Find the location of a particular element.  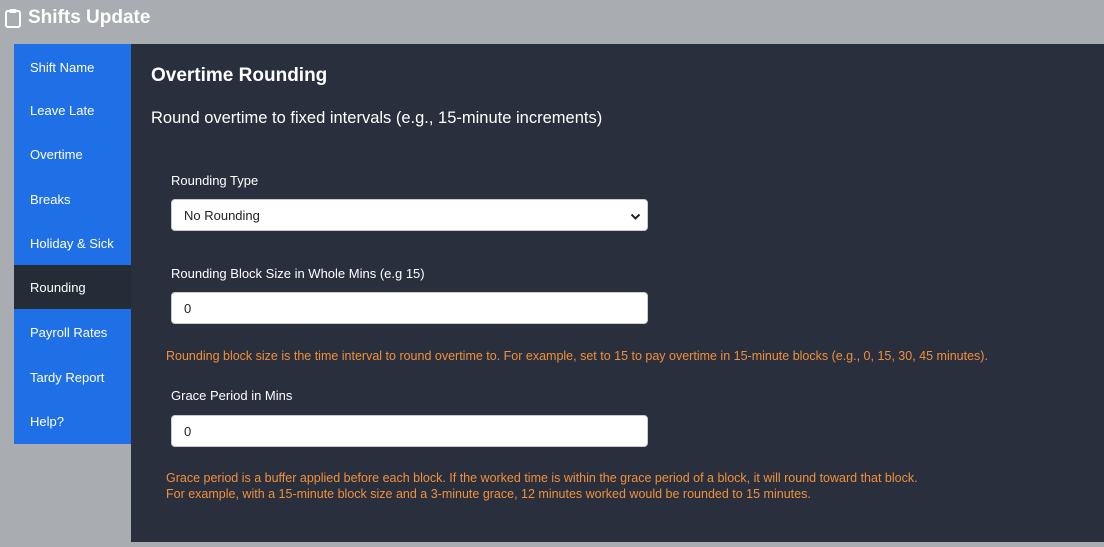

sidebar-item-rounding: Rounding is located at coordinates (72, 287).